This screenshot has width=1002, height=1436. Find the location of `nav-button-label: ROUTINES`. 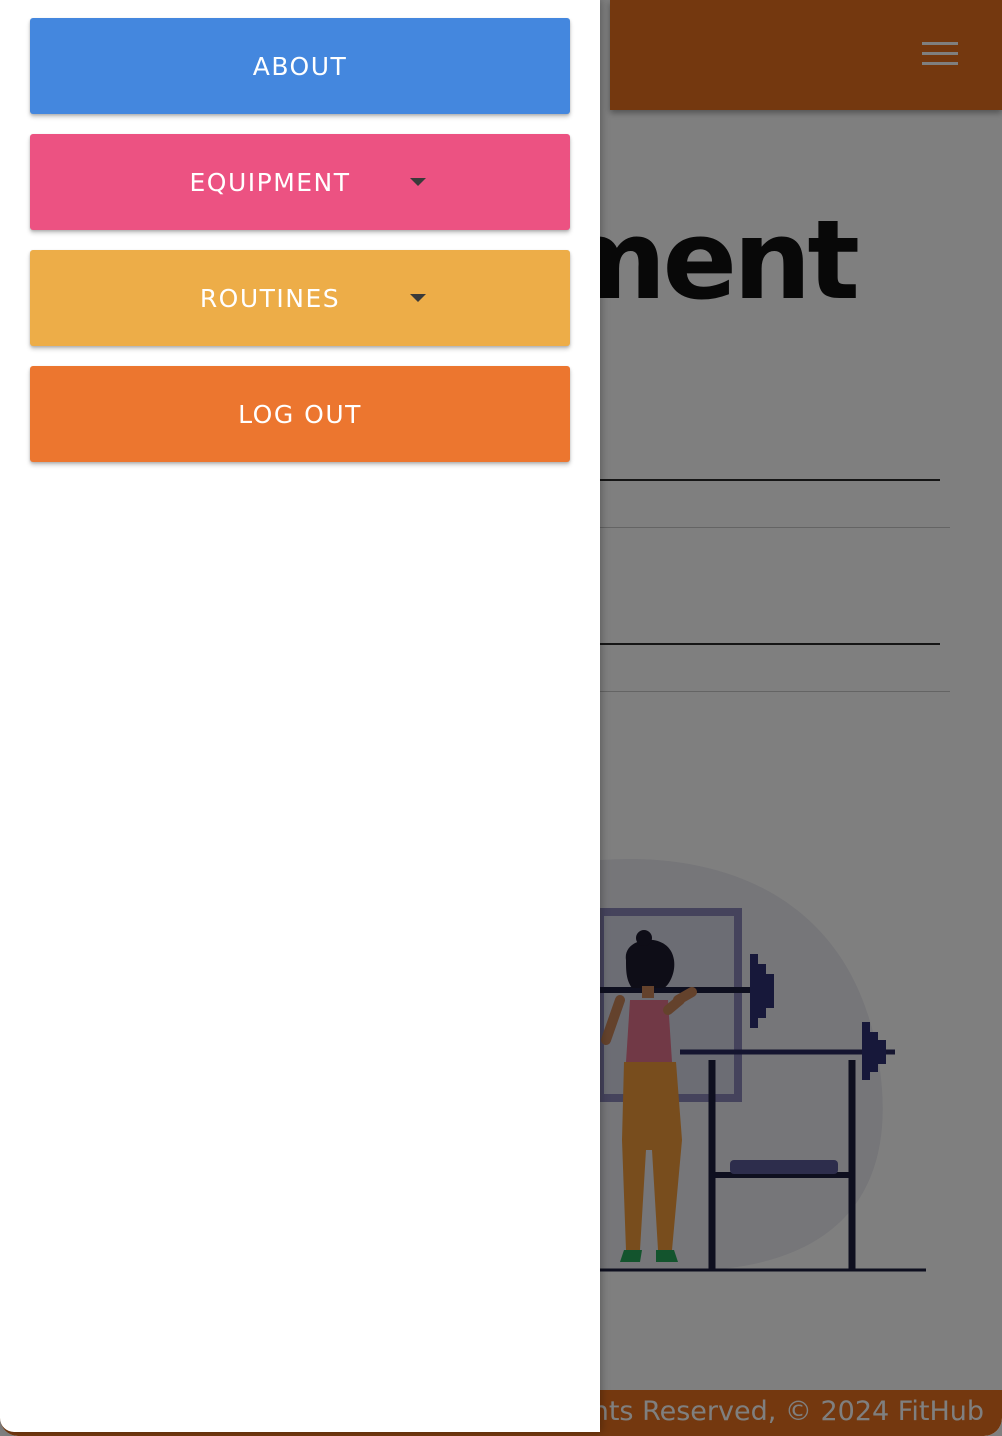

nav-button-label: ROUTINES is located at coordinates (270, 298).